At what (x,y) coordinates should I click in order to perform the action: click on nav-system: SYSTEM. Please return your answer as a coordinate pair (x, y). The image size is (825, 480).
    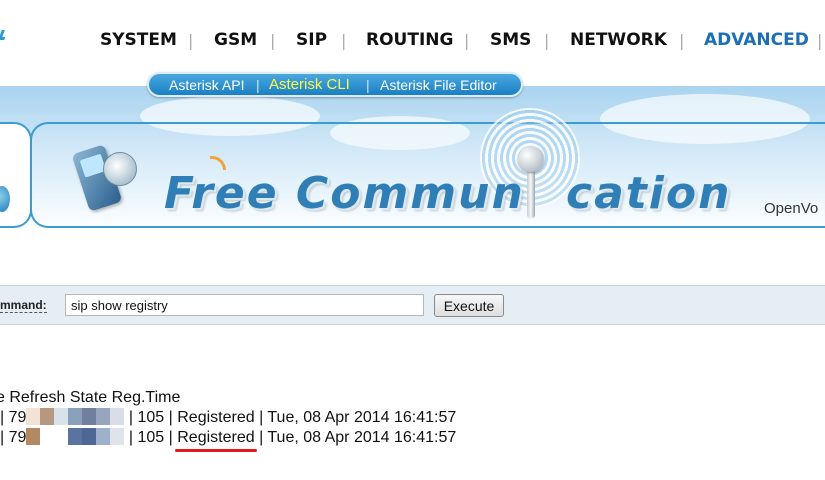
    Looking at the image, I should click on (138, 40).